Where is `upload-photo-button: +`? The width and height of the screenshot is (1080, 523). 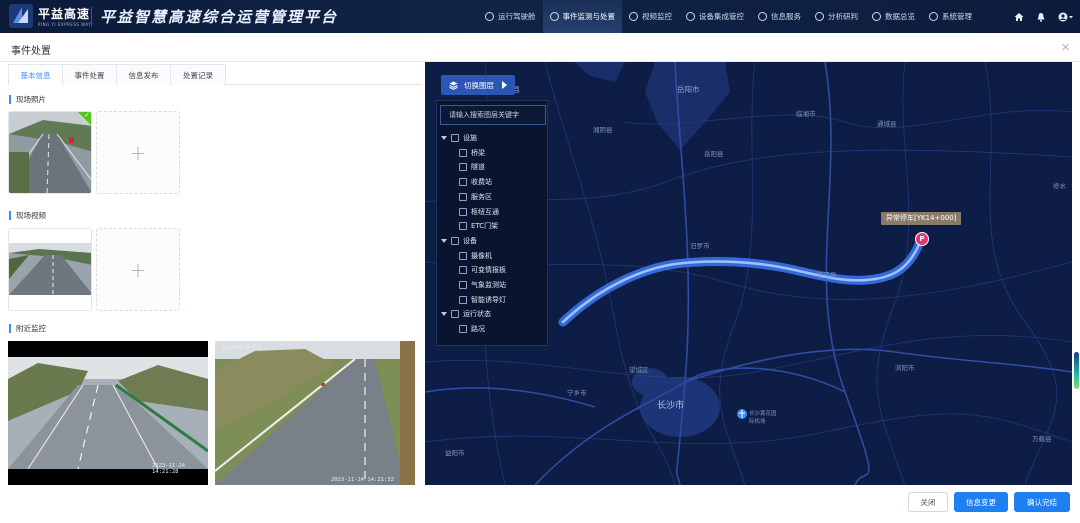 upload-photo-button: + is located at coordinates (138, 152).